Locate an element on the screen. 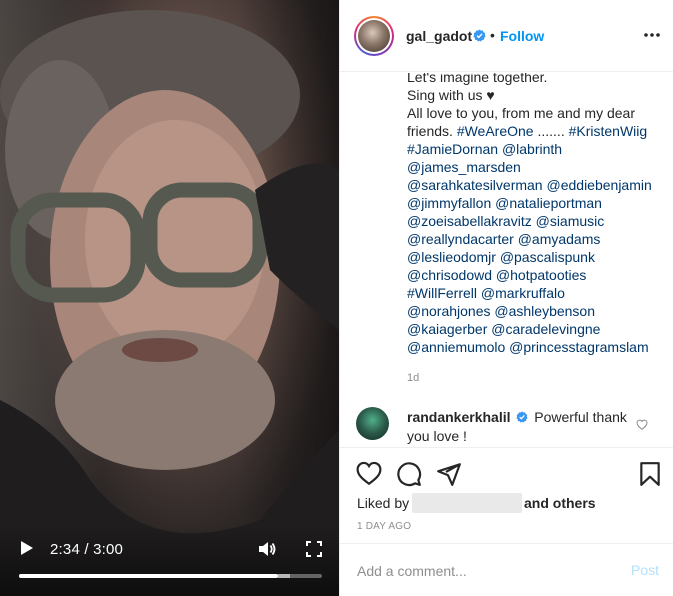  caption-line: @leslieodomjr @pascalispunk is located at coordinates (536, 257).